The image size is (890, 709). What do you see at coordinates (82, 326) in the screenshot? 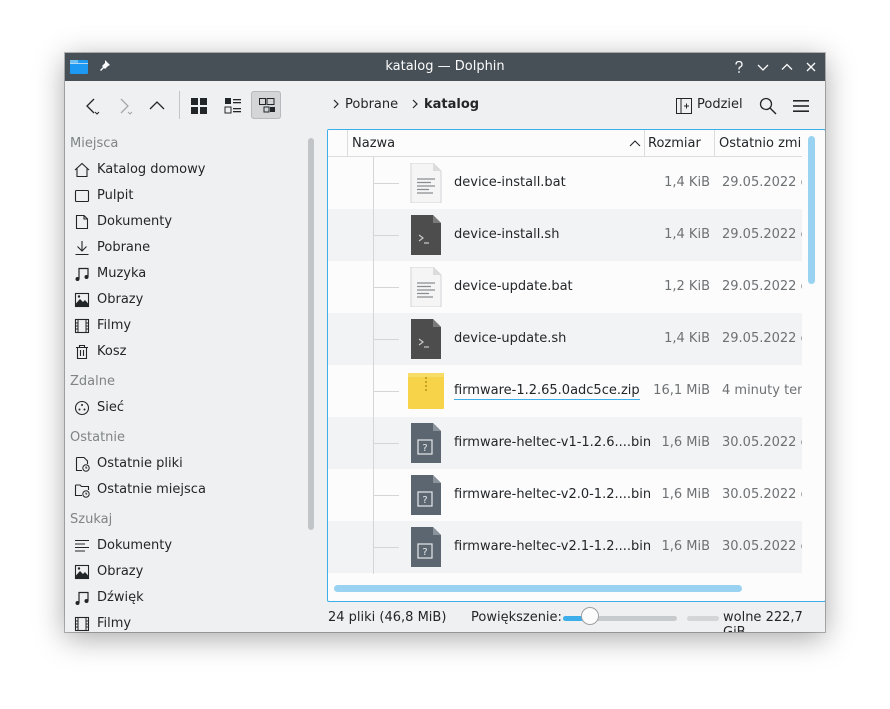
I see `film-icon` at bounding box center [82, 326].